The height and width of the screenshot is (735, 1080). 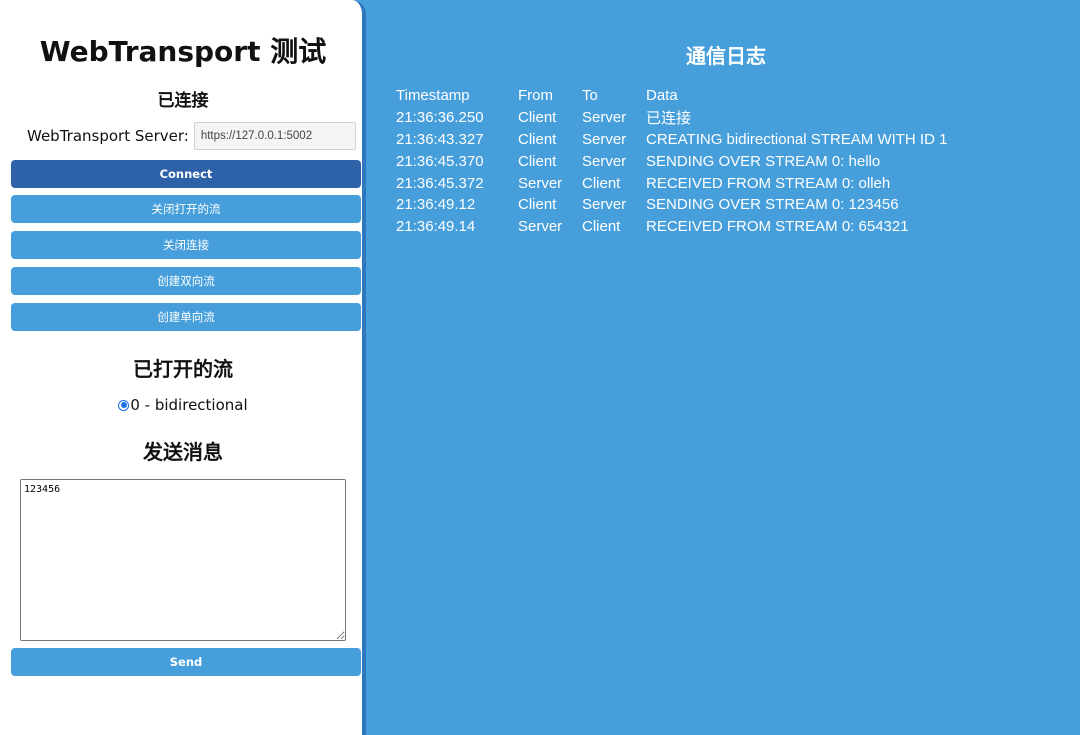 What do you see at coordinates (183, 50) in the screenshot?
I see `app-title: WebTransport 测试` at bounding box center [183, 50].